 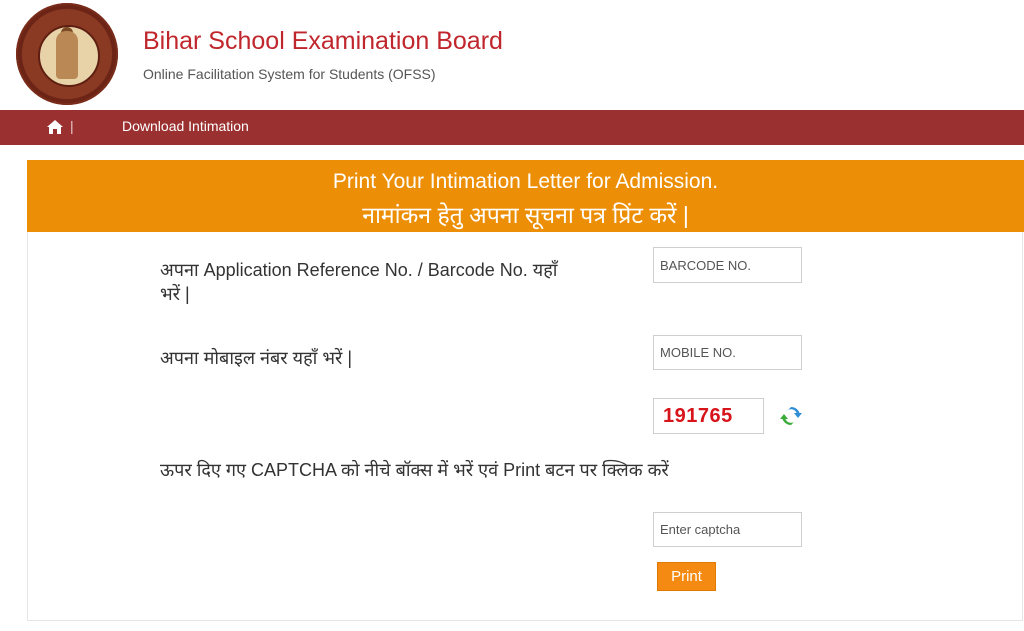 I want to click on nav-bar: | Download Intimation, so click(x=512, y=127).